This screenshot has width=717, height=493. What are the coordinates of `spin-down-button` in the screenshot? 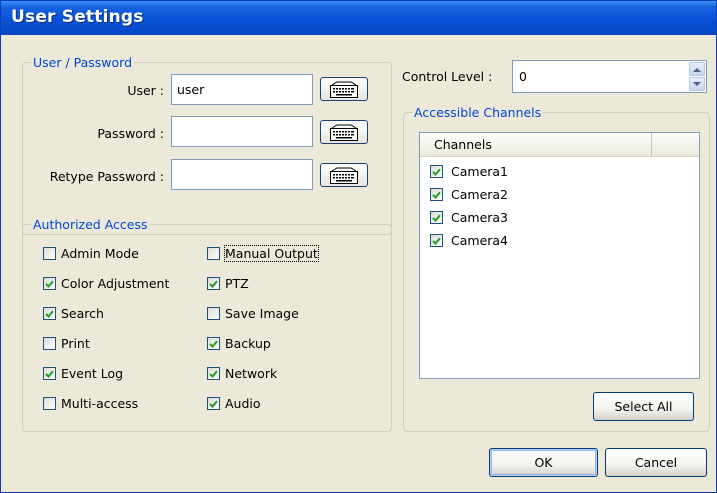 It's located at (697, 84).